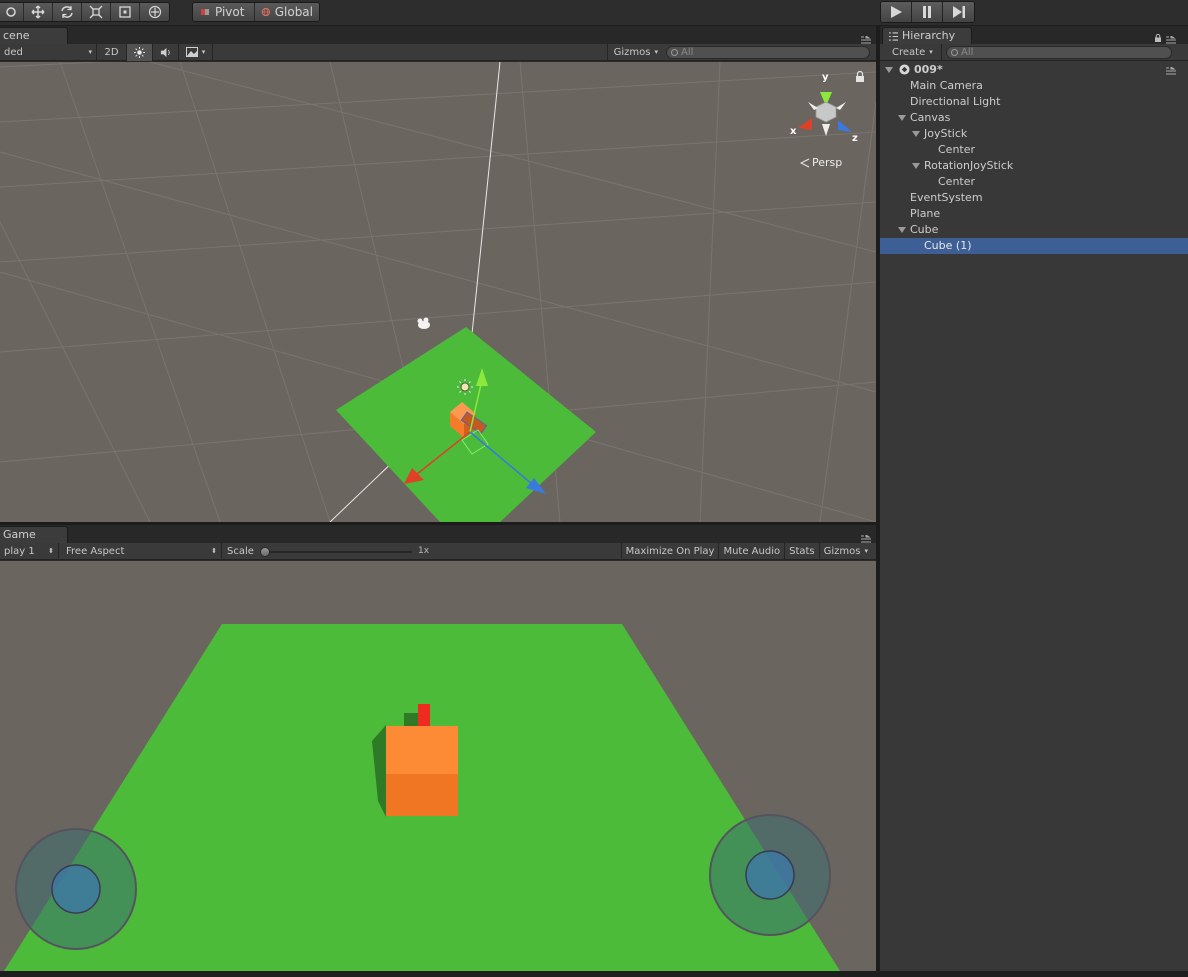 The height and width of the screenshot is (977, 1188). I want to click on mute-audio-toggle: Mute Audio, so click(752, 551).